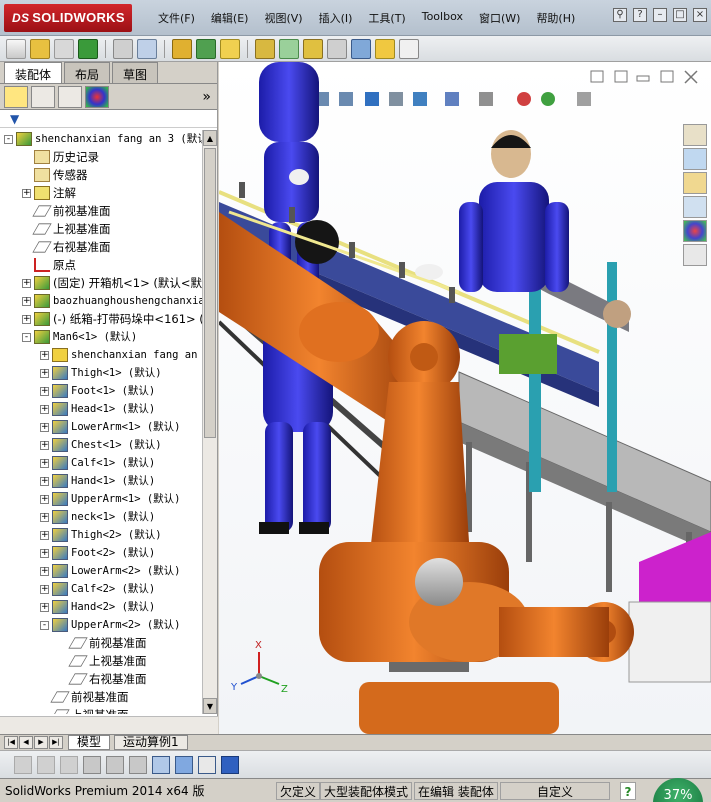  What do you see at coordinates (40, 48) in the screenshot?
I see `open-icon` at bounding box center [40, 48].